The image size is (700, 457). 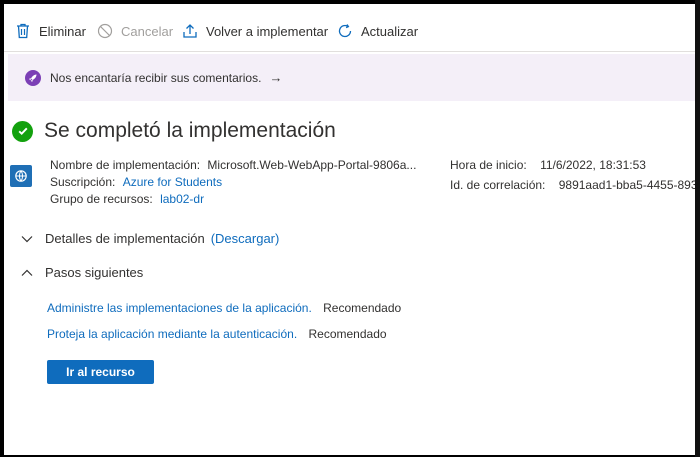 I want to click on subscription-row: Suscripción: Azure for Students, so click(x=136, y=182).